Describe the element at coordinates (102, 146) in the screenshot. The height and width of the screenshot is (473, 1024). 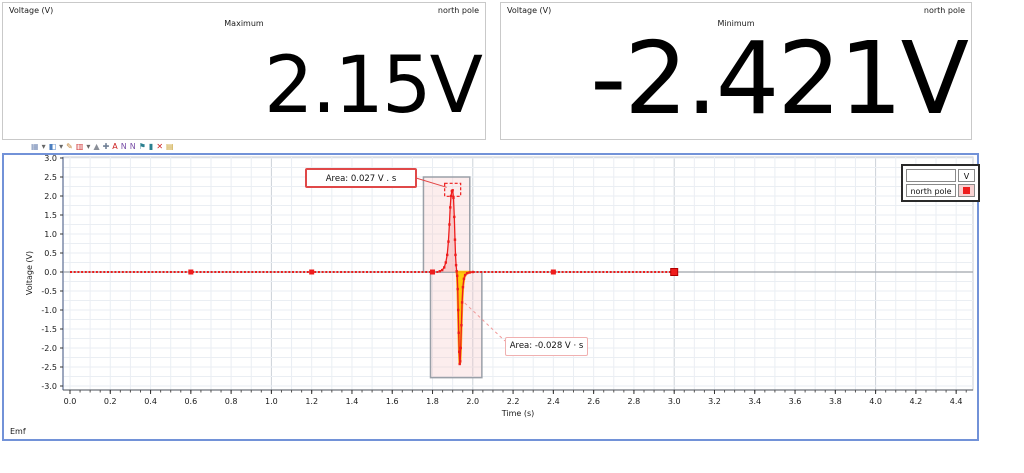
I see `graph-toolbar: ▦ ▾ ◧ ▾ ✎ ▥ ▾ ▲ ✚ A N N ⚑ ▮ ✕ ▤` at that location.